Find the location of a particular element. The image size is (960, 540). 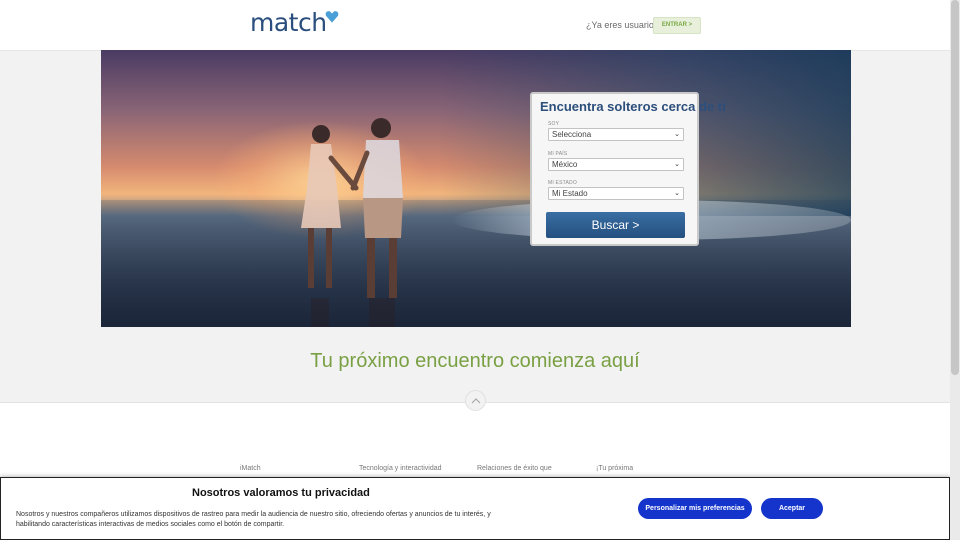

feature-title: ¡Tu próxima is located at coordinates (615, 468).